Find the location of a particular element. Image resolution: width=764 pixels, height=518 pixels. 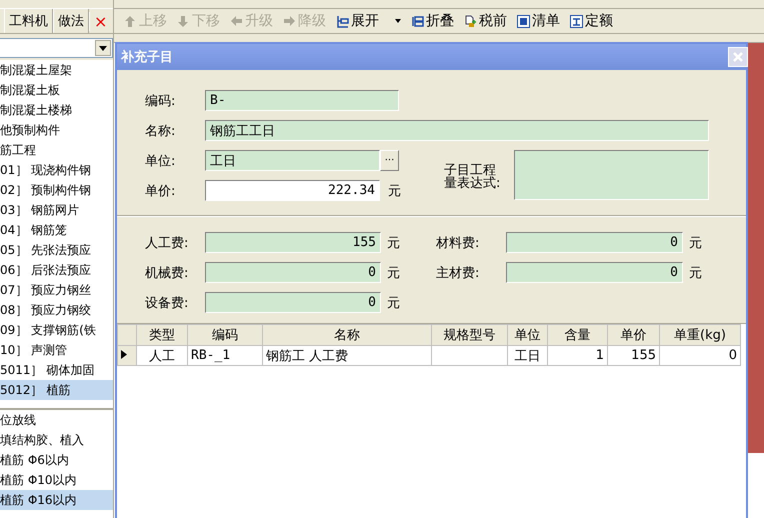

left-icon is located at coordinates (236, 21).